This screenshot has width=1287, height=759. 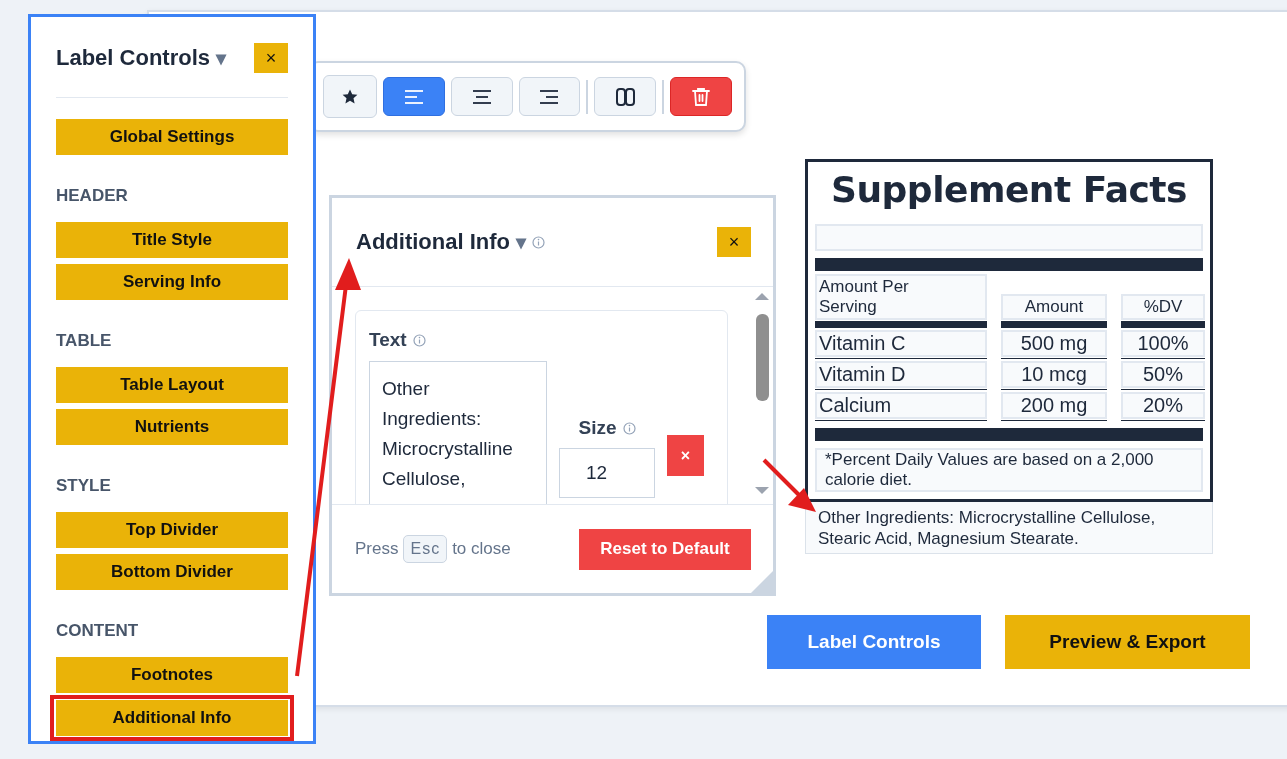 I want to click on delete-button, so click(x=701, y=96).